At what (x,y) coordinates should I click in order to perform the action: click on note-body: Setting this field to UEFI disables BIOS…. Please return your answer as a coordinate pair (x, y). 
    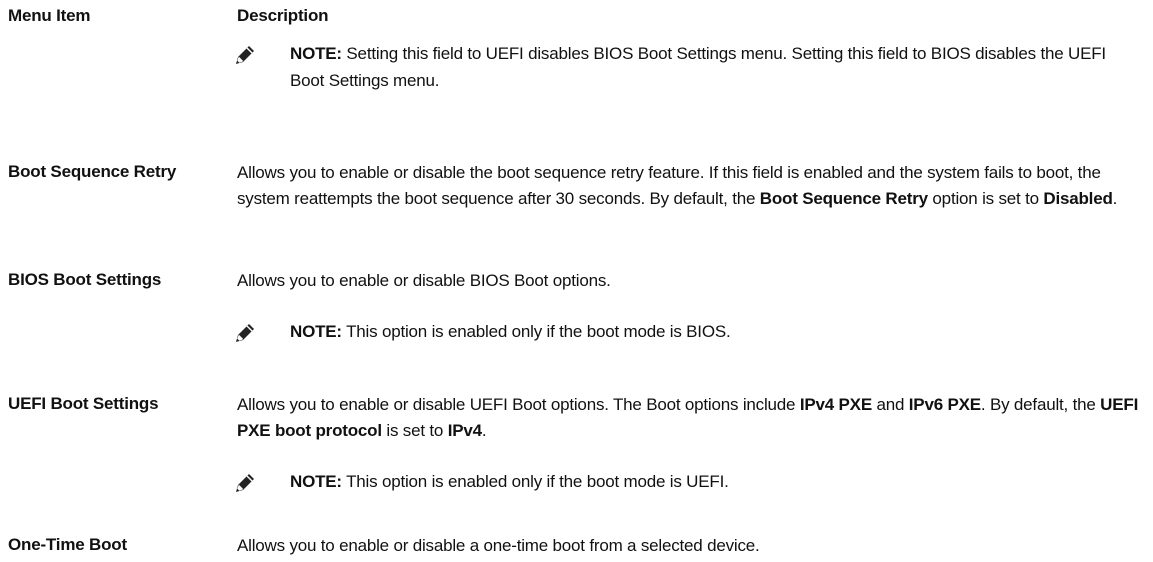
    Looking at the image, I should click on (698, 67).